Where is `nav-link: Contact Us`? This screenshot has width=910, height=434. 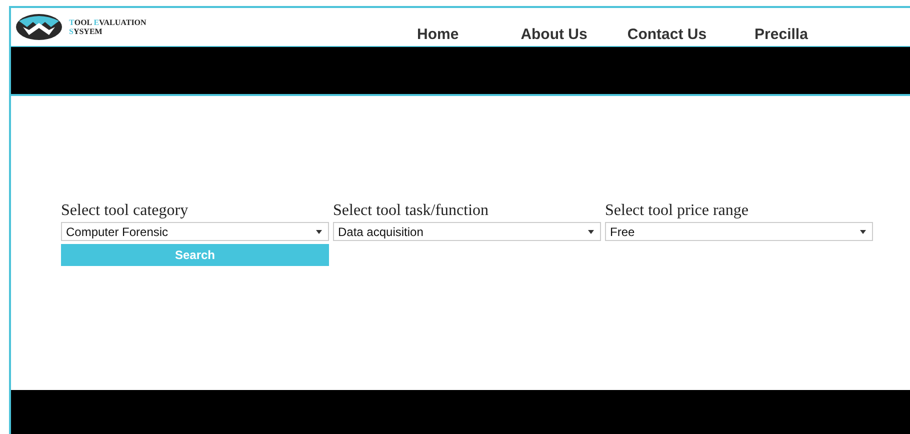
nav-link: Contact Us is located at coordinates (667, 34).